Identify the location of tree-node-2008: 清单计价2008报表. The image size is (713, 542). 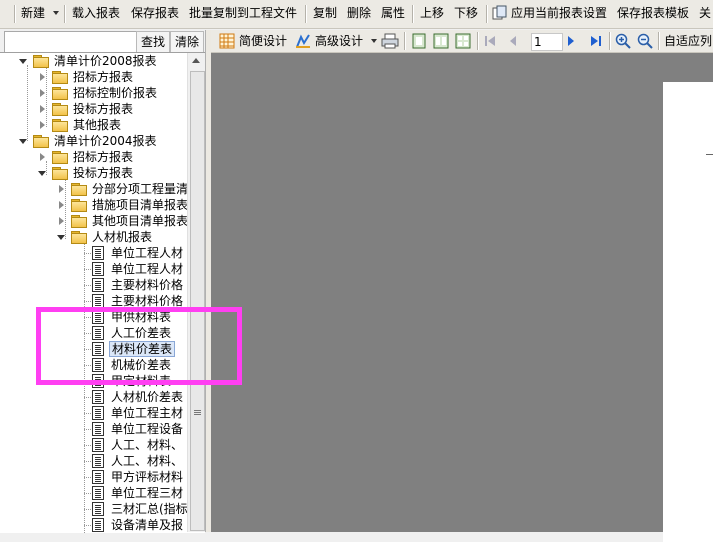
(93, 61).